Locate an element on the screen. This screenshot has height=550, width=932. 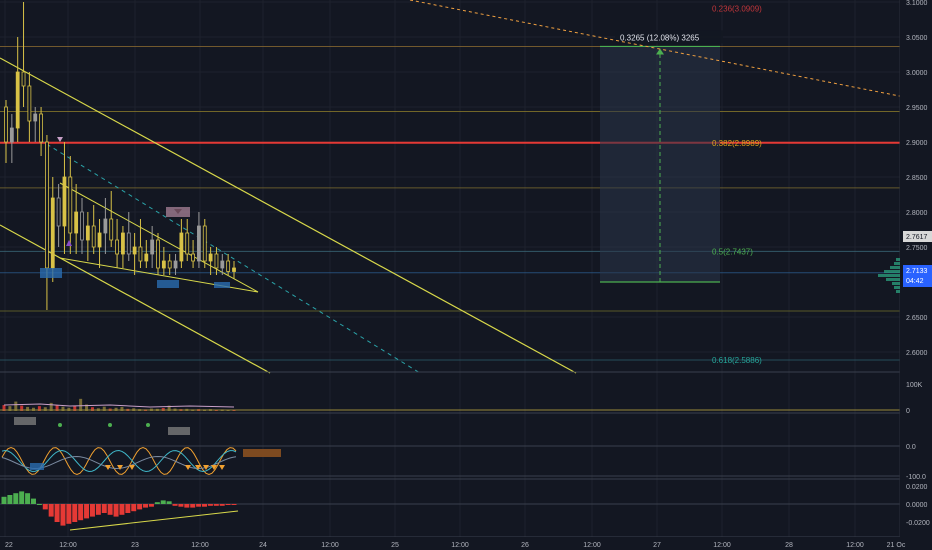
fib-label: 0.236(3.0909) is located at coordinates (737, 8).